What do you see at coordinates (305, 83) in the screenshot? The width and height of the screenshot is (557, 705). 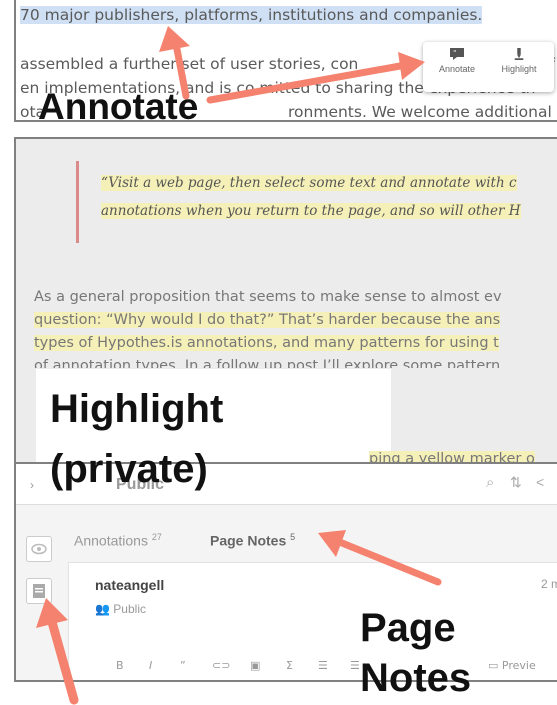 I see `arrow-to-annotate-button` at bounding box center [305, 83].